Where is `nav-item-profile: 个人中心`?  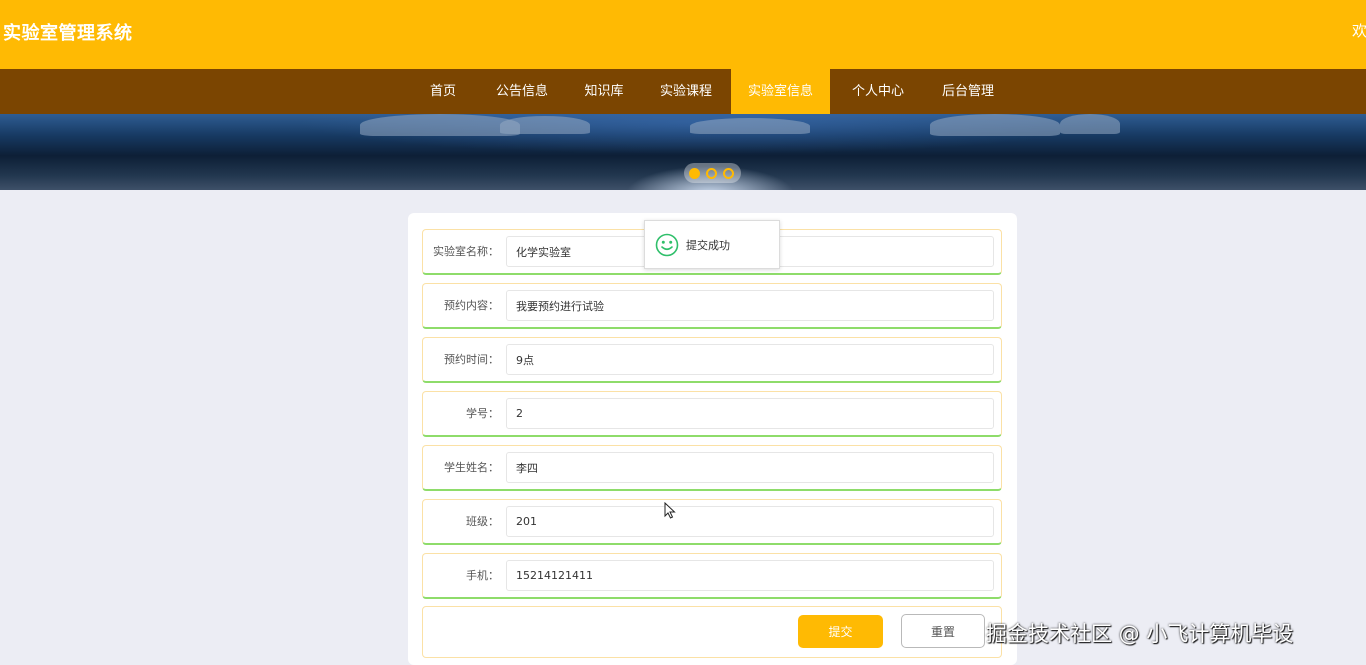
nav-item-profile: 个人中心 is located at coordinates (878, 91).